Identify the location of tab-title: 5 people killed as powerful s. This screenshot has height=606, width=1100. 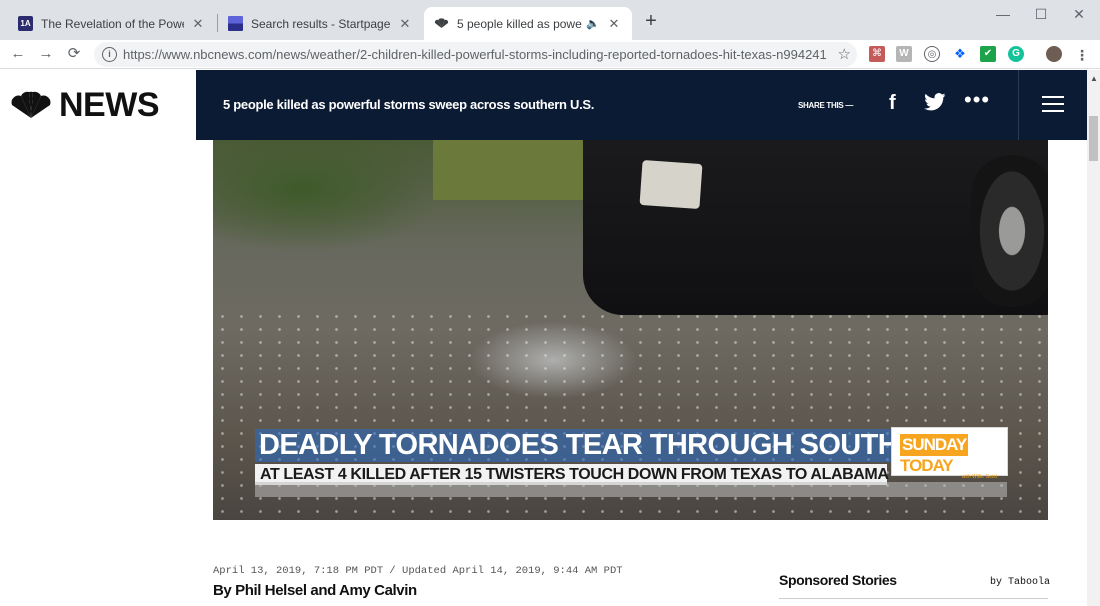
(519, 23).